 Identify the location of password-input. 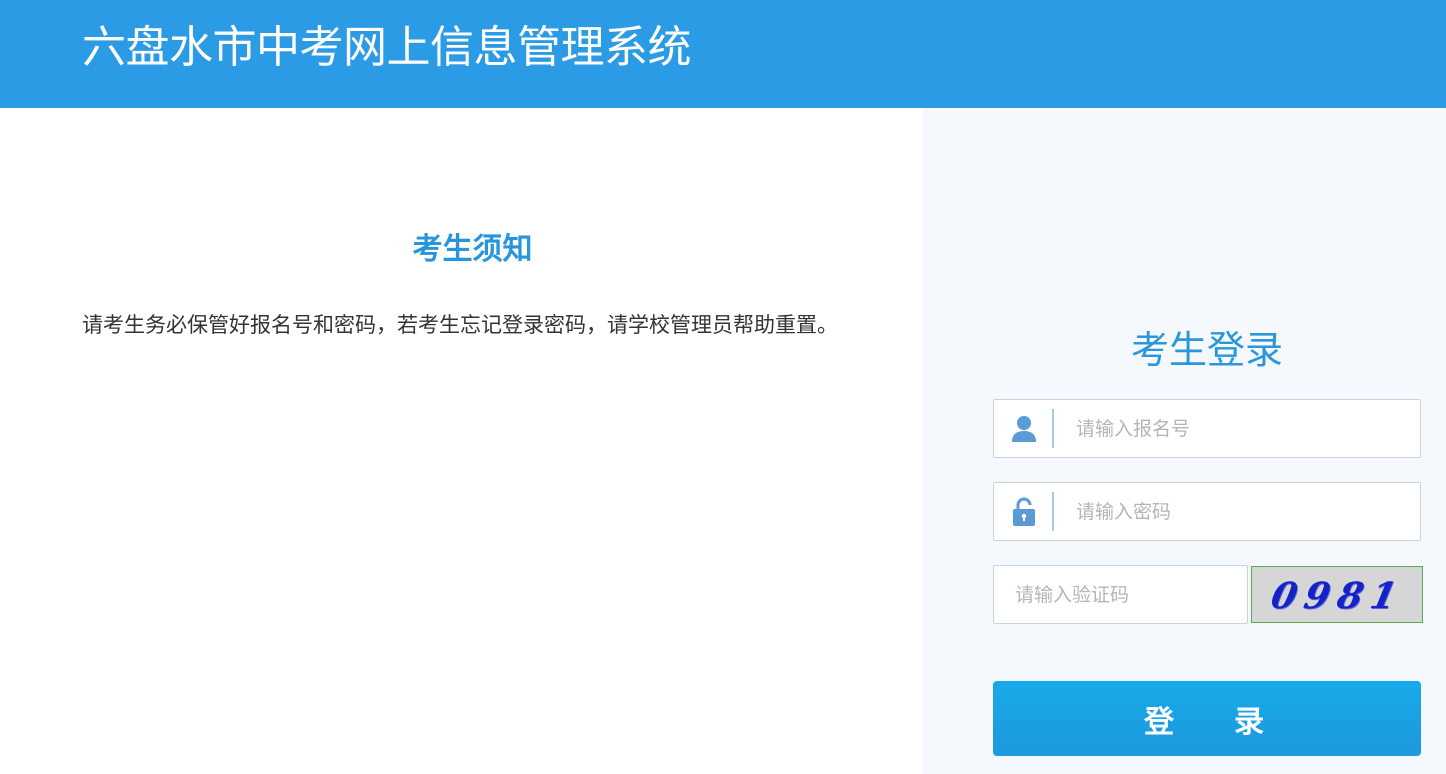
(1239, 511).